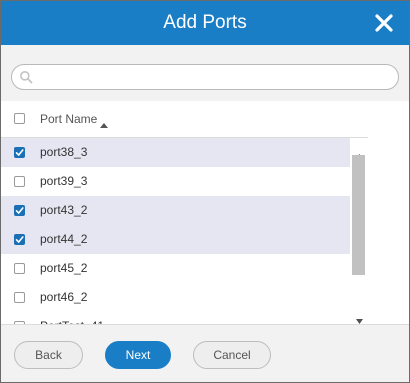 The width and height of the screenshot is (410, 383). What do you see at coordinates (175, 268) in the screenshot?
I see `table-row: port45_2` at bounding box center [175, 268].